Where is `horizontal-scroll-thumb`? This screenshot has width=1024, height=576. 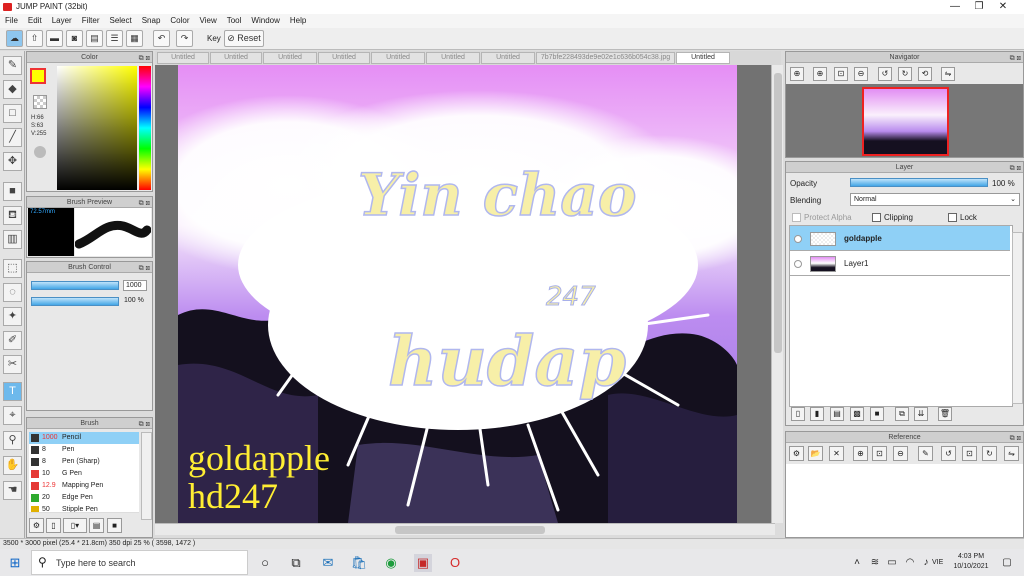 horizontal-scroll-thumb is located at coordinates (470, 530).